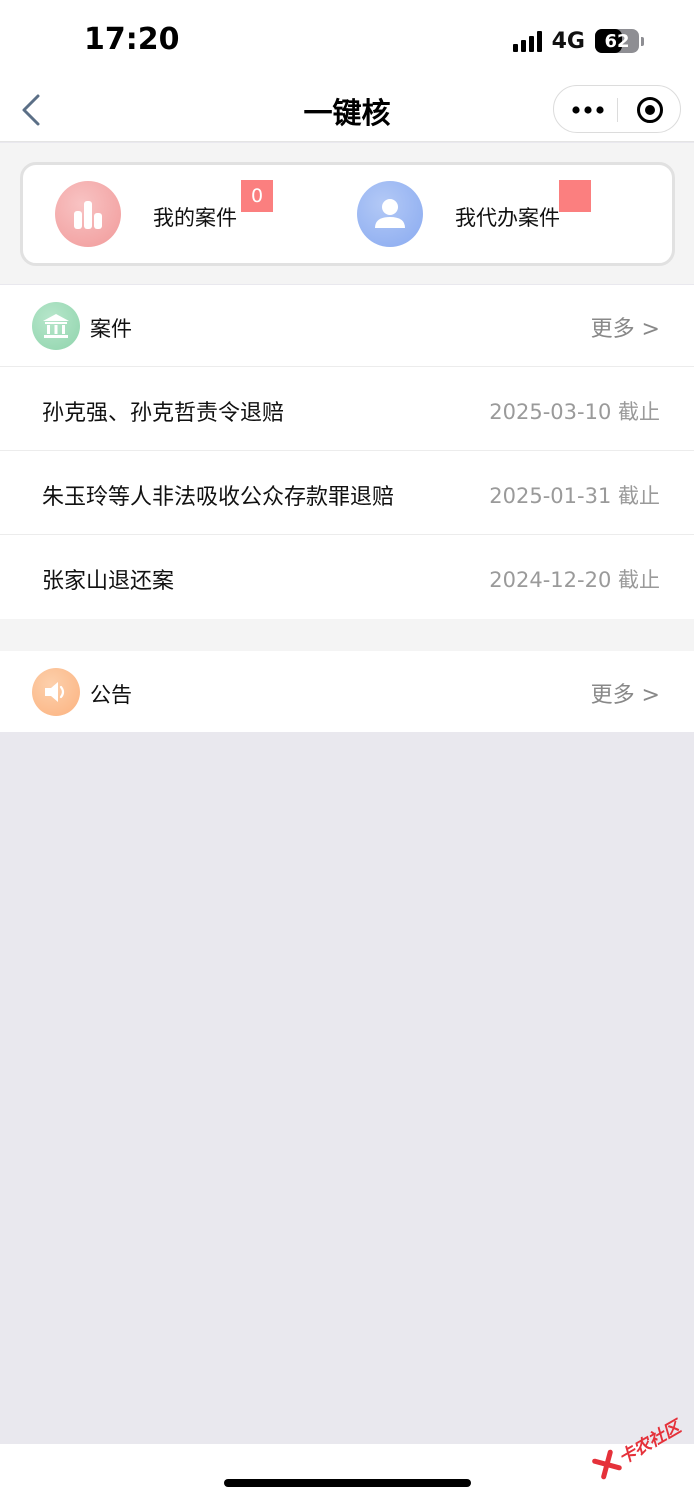 The height and width of the screenshot is (1500, 694). What do you see at coordinates (195, 218) in the screenshot?
I see `my-cases-label: 我的案件` at bounding box center [195, 218].